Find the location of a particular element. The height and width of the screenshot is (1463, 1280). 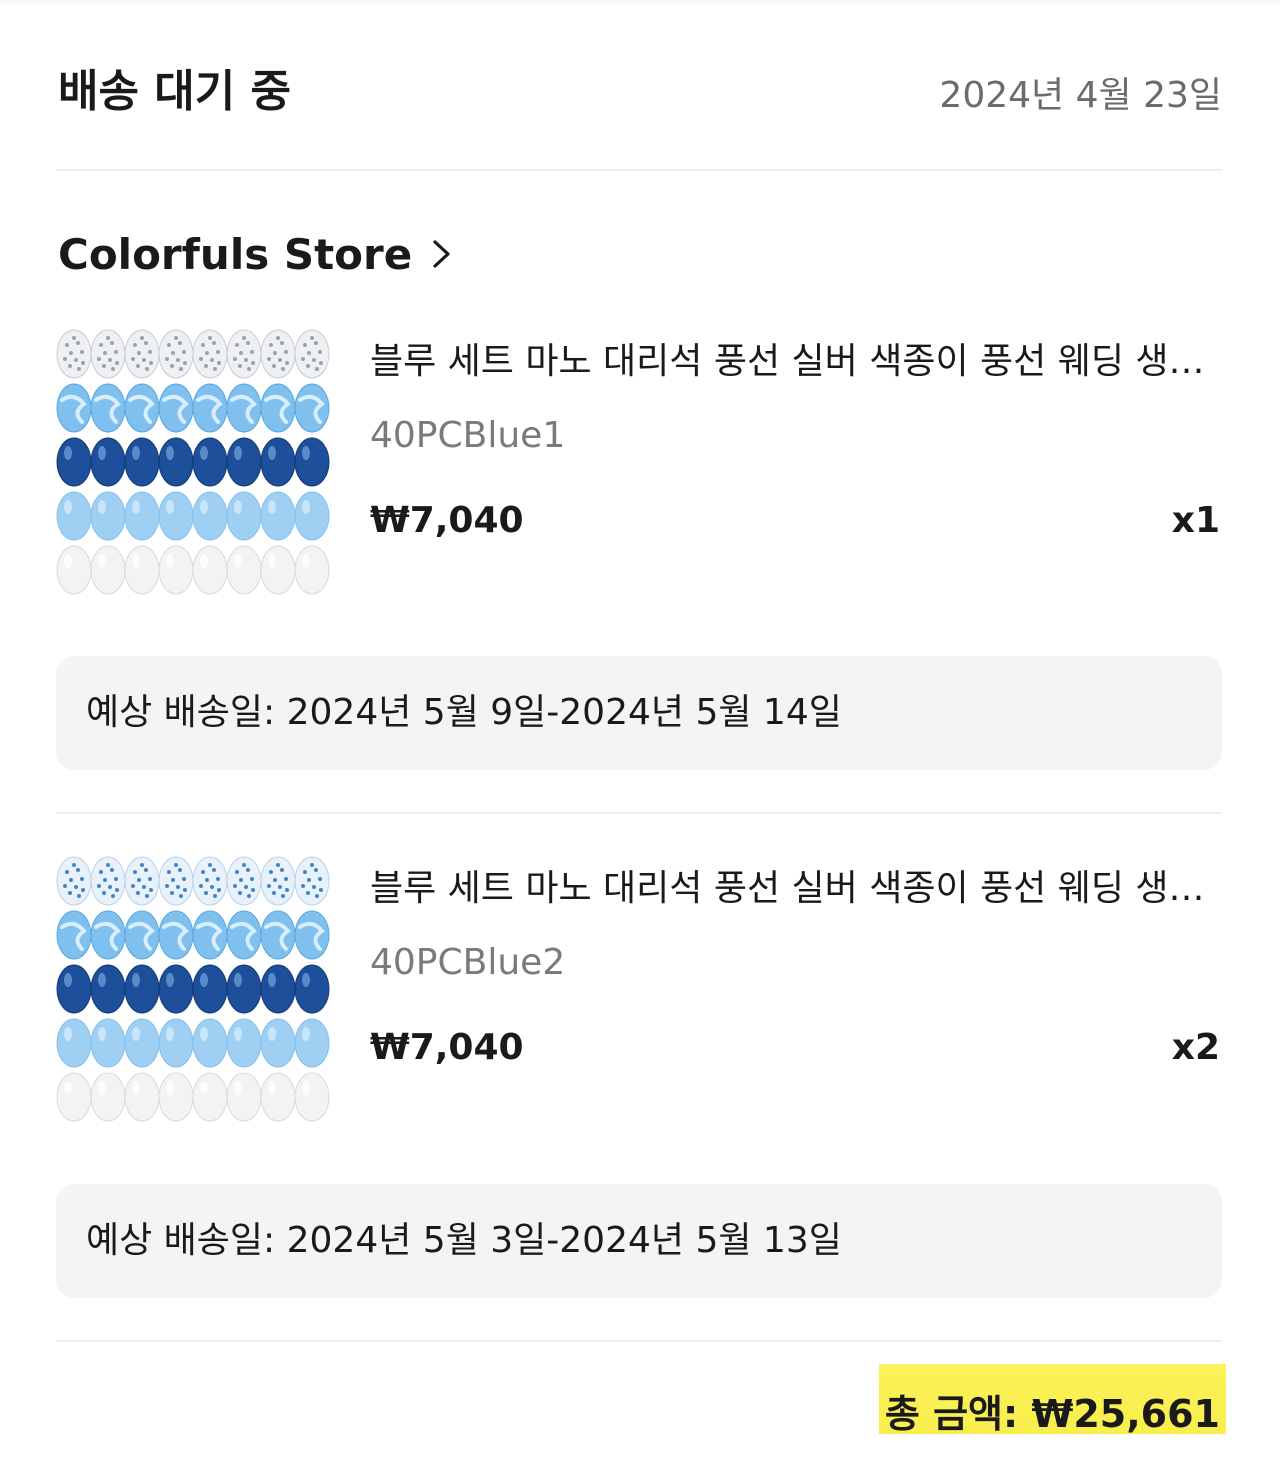

delivery-estimate-text: 예상 배송일: 2024년 5월 9일-2024년 5월 14일 is located at coordinates (464, 712).